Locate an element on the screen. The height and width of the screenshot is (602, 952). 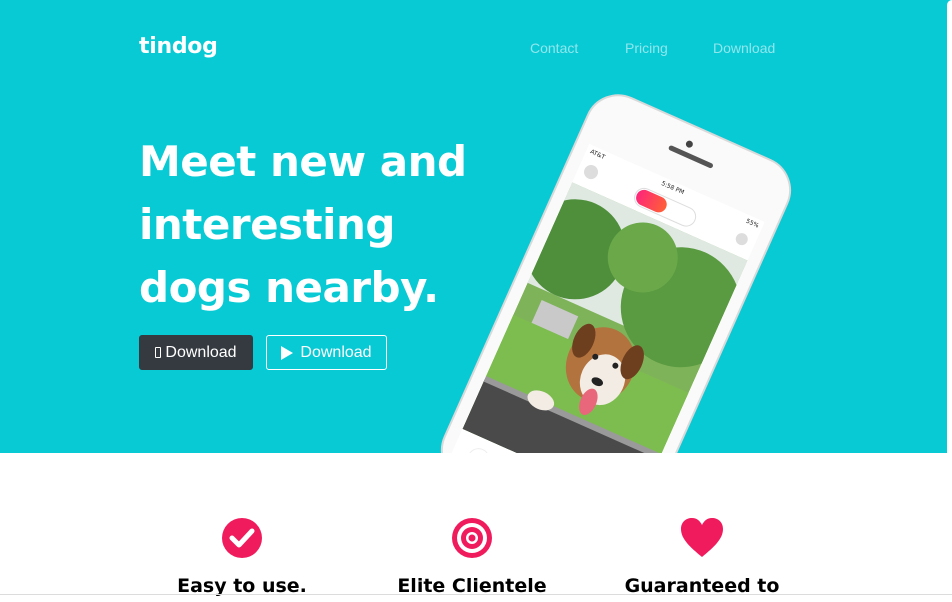
undo-icon: ↺ is located at coordinates (479, 448).